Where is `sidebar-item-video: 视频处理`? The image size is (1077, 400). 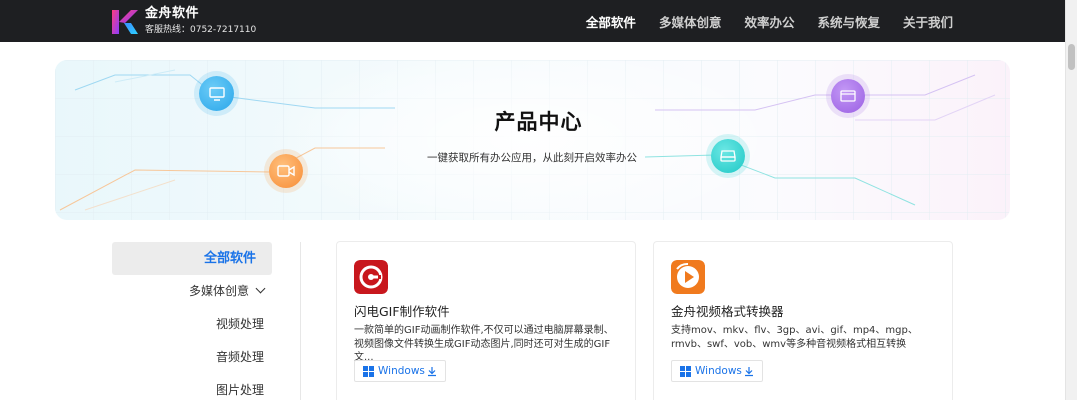 sidebar-item-video: 视频处理 is located at coordinates (192, 324).